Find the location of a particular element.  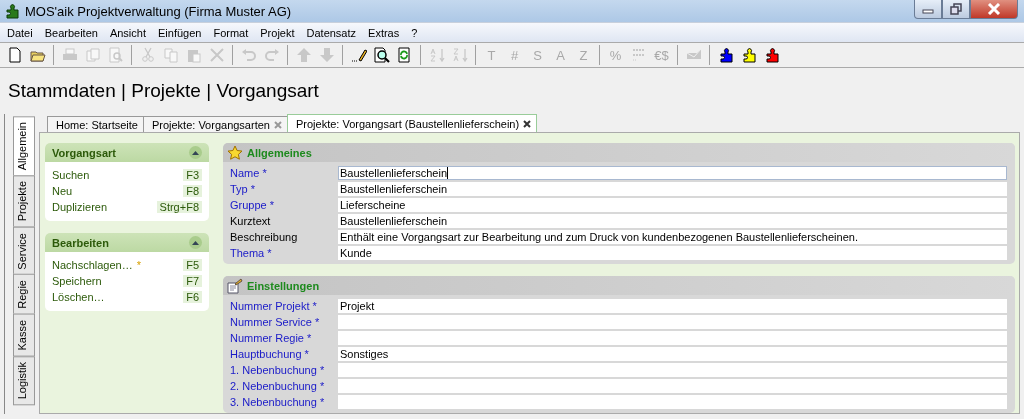

restore-button is located at coordinates (956, 9).